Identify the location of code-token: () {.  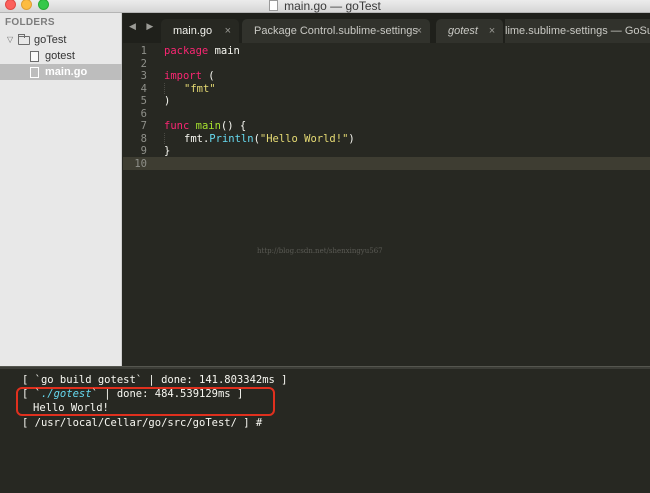
(233, 126).